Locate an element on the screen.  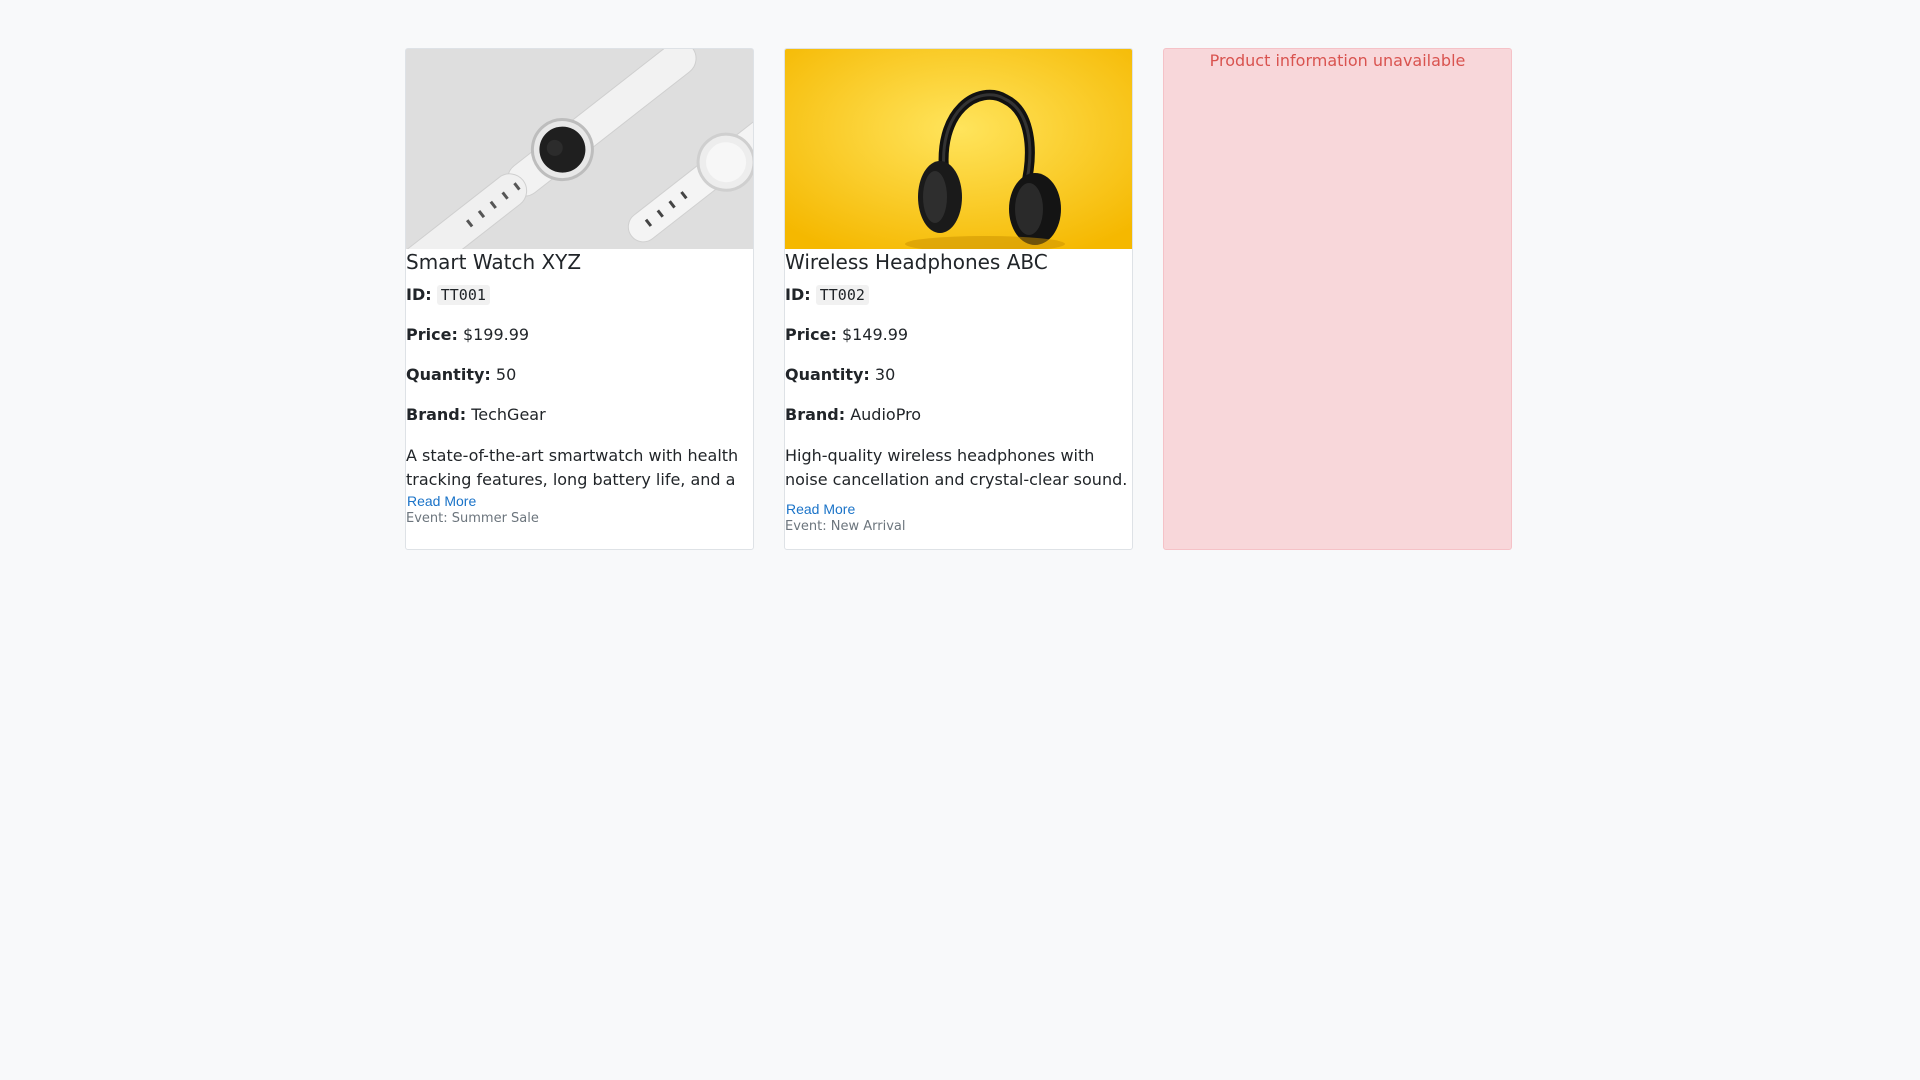
error-card: Product information unavailable is located at coordinates (1337, 299).